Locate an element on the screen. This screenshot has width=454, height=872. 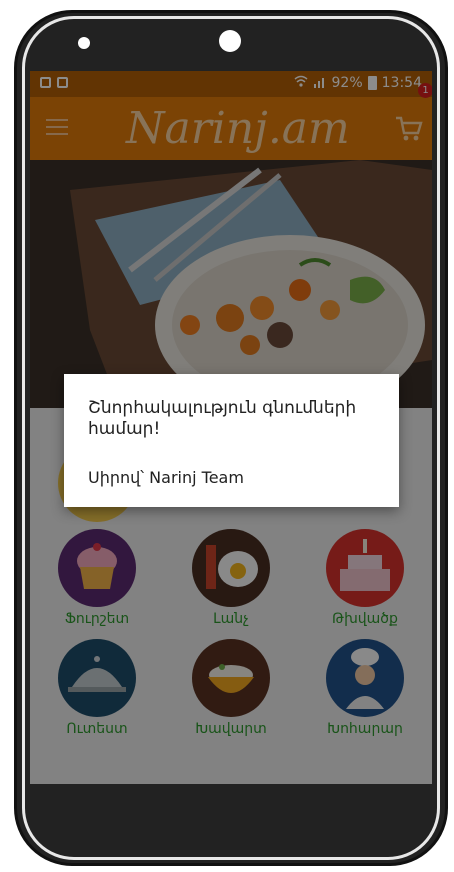
dialog-message: Շնորհակալություն գնումների համար! is located at coordinates (222, 418).